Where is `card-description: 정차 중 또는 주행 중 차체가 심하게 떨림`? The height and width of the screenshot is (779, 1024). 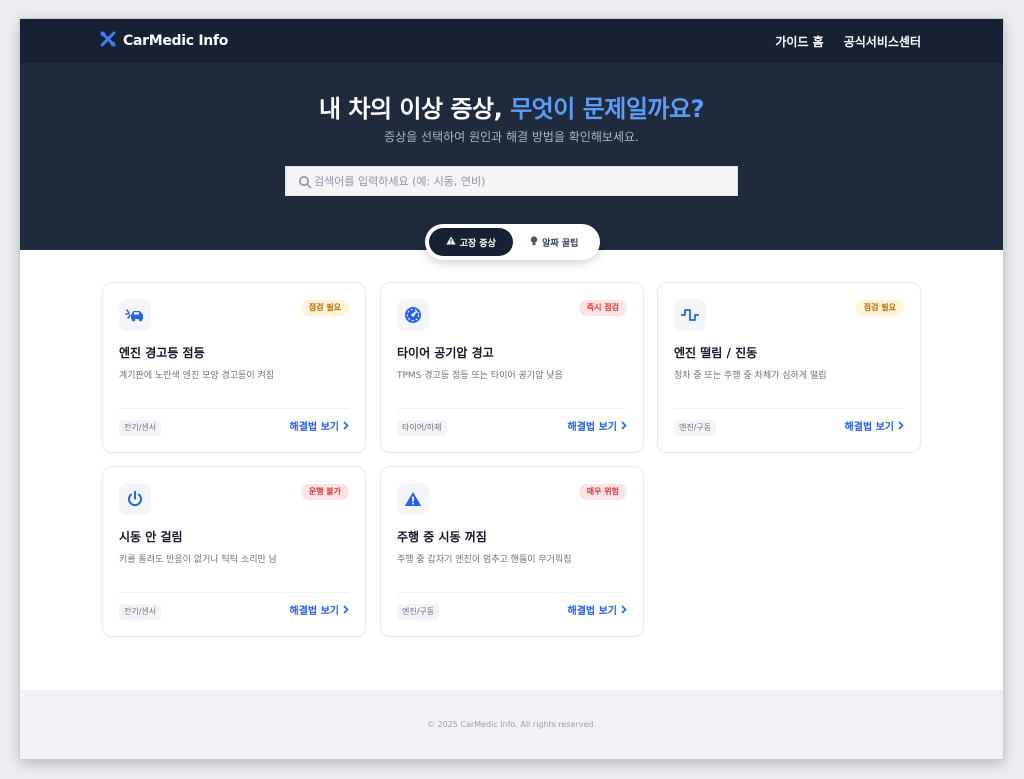 card-description: 정차 중 또는 주행 중 차체가 심하게 떨림 is located at coordinates (750, 376).